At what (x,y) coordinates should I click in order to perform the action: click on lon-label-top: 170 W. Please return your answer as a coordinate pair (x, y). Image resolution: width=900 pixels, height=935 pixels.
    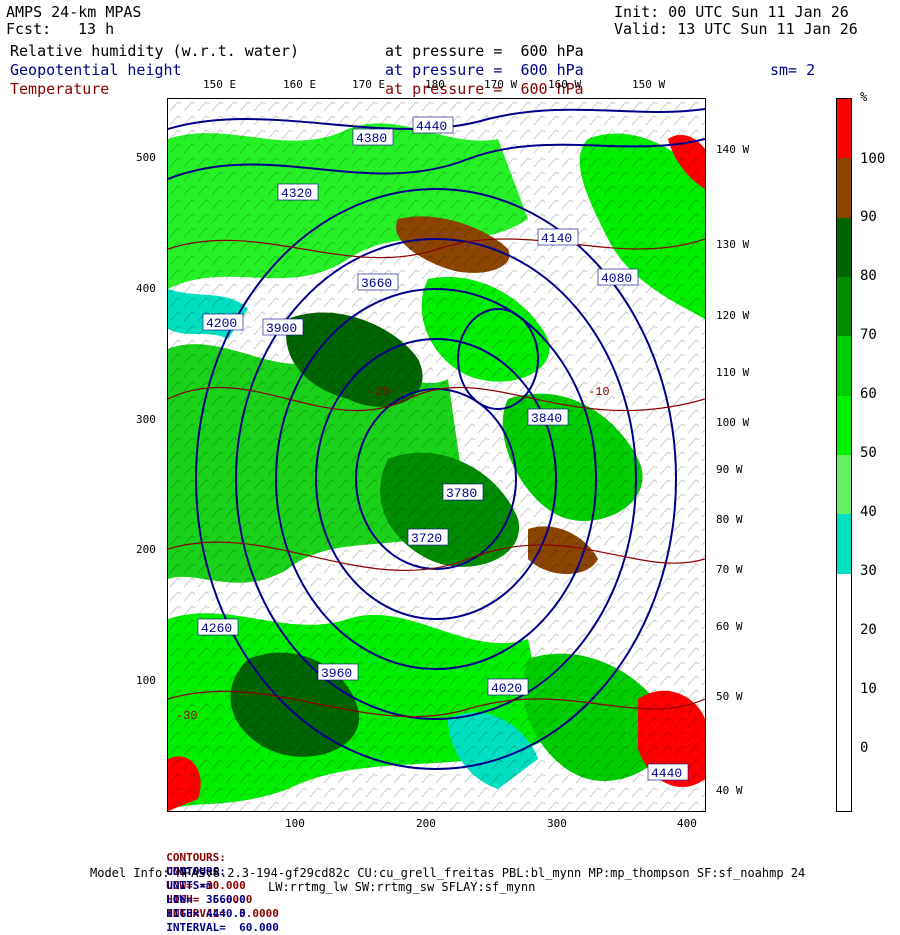
    Looking at the image, I should click on (501, 84).